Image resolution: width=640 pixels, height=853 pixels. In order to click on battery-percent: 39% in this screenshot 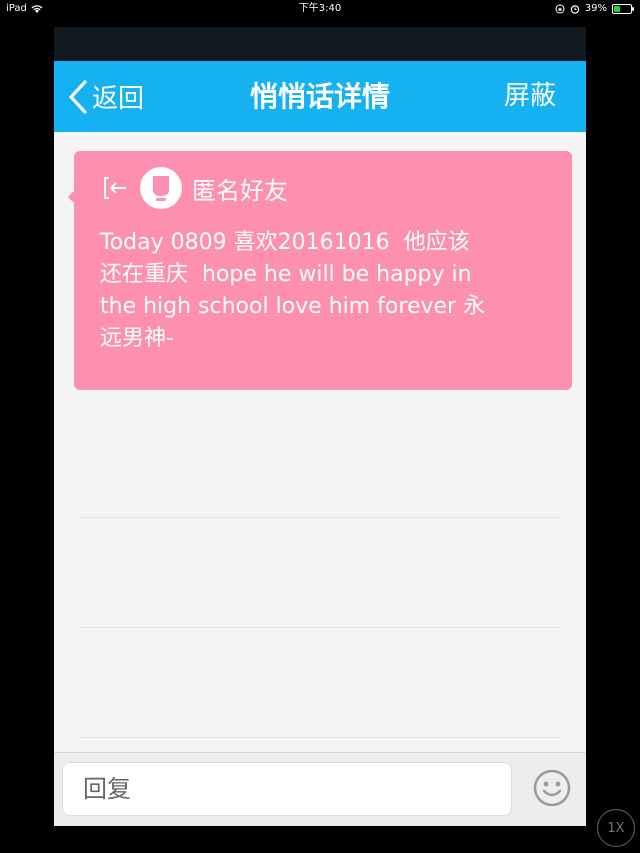, I will do `click(595, 8)`.